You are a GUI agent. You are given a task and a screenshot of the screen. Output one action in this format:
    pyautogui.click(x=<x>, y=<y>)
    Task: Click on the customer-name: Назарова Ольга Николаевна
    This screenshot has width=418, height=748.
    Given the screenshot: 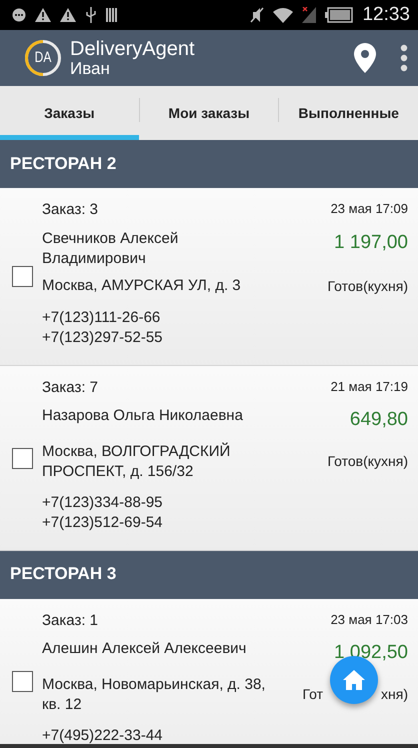 What is the action you would take?
    pyautogui.click(x=143, y=416)
    